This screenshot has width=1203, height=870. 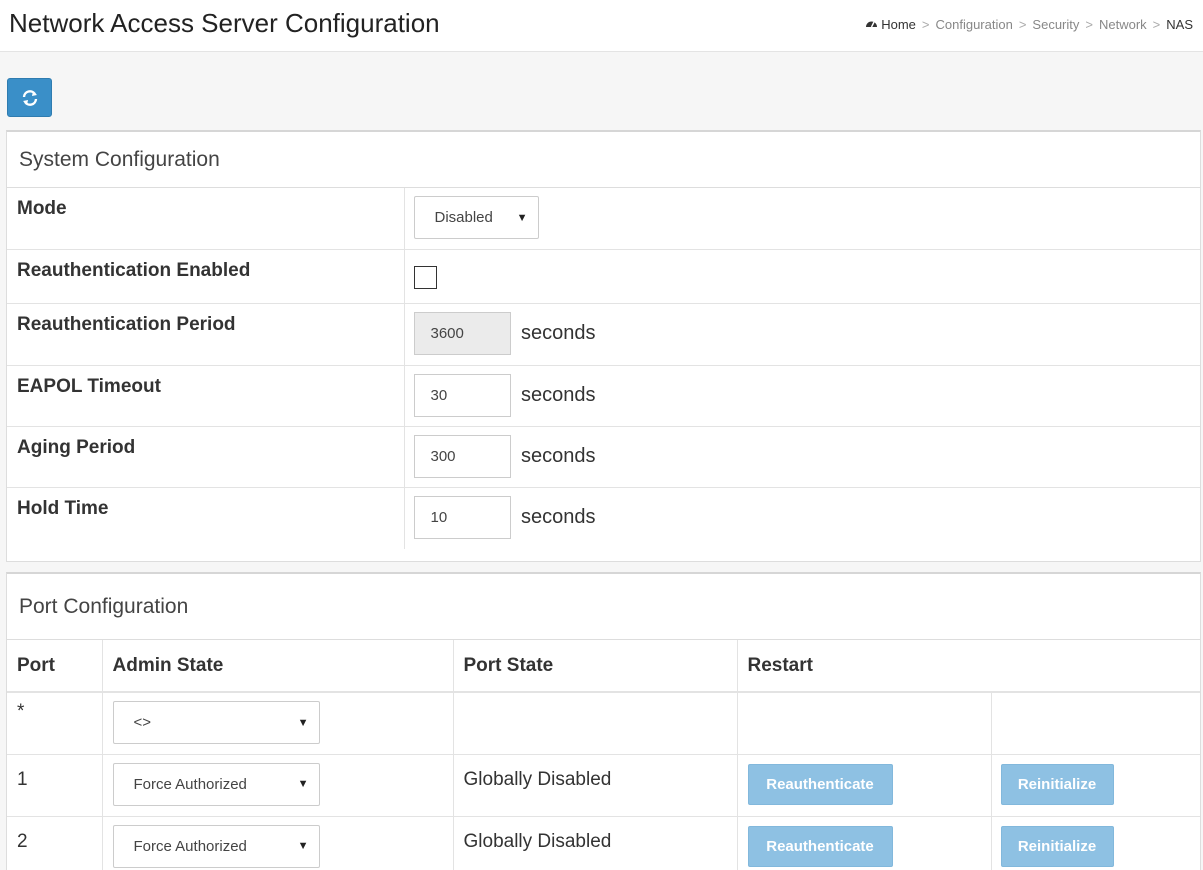 What do you see at coordinates (206, 518) in the screenshot?
I see `hold-time-label: Hold Time` at bounding box center [206, 518].